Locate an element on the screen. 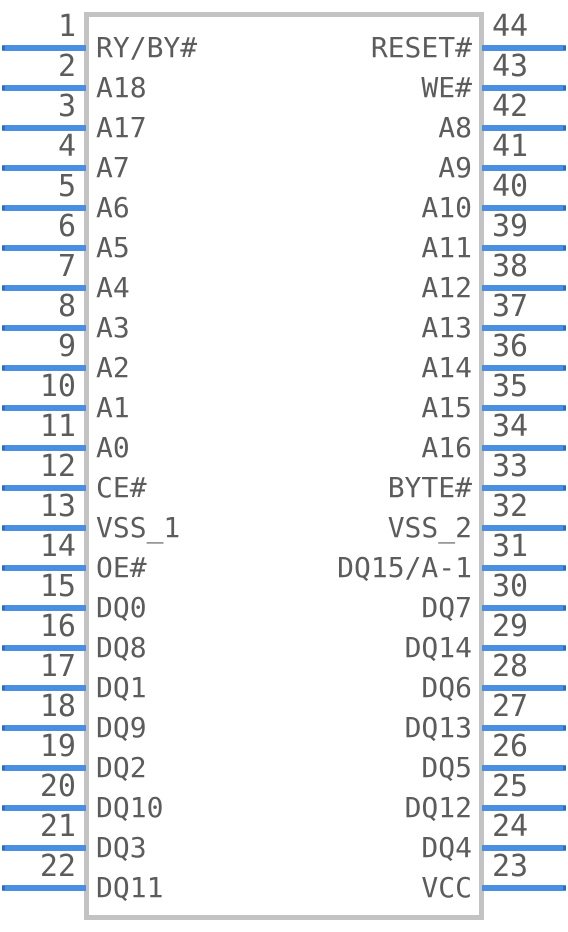 The height and width of the screenshot is (932, 568). pin-number-27: 27 is located at coordinates (510, 706).